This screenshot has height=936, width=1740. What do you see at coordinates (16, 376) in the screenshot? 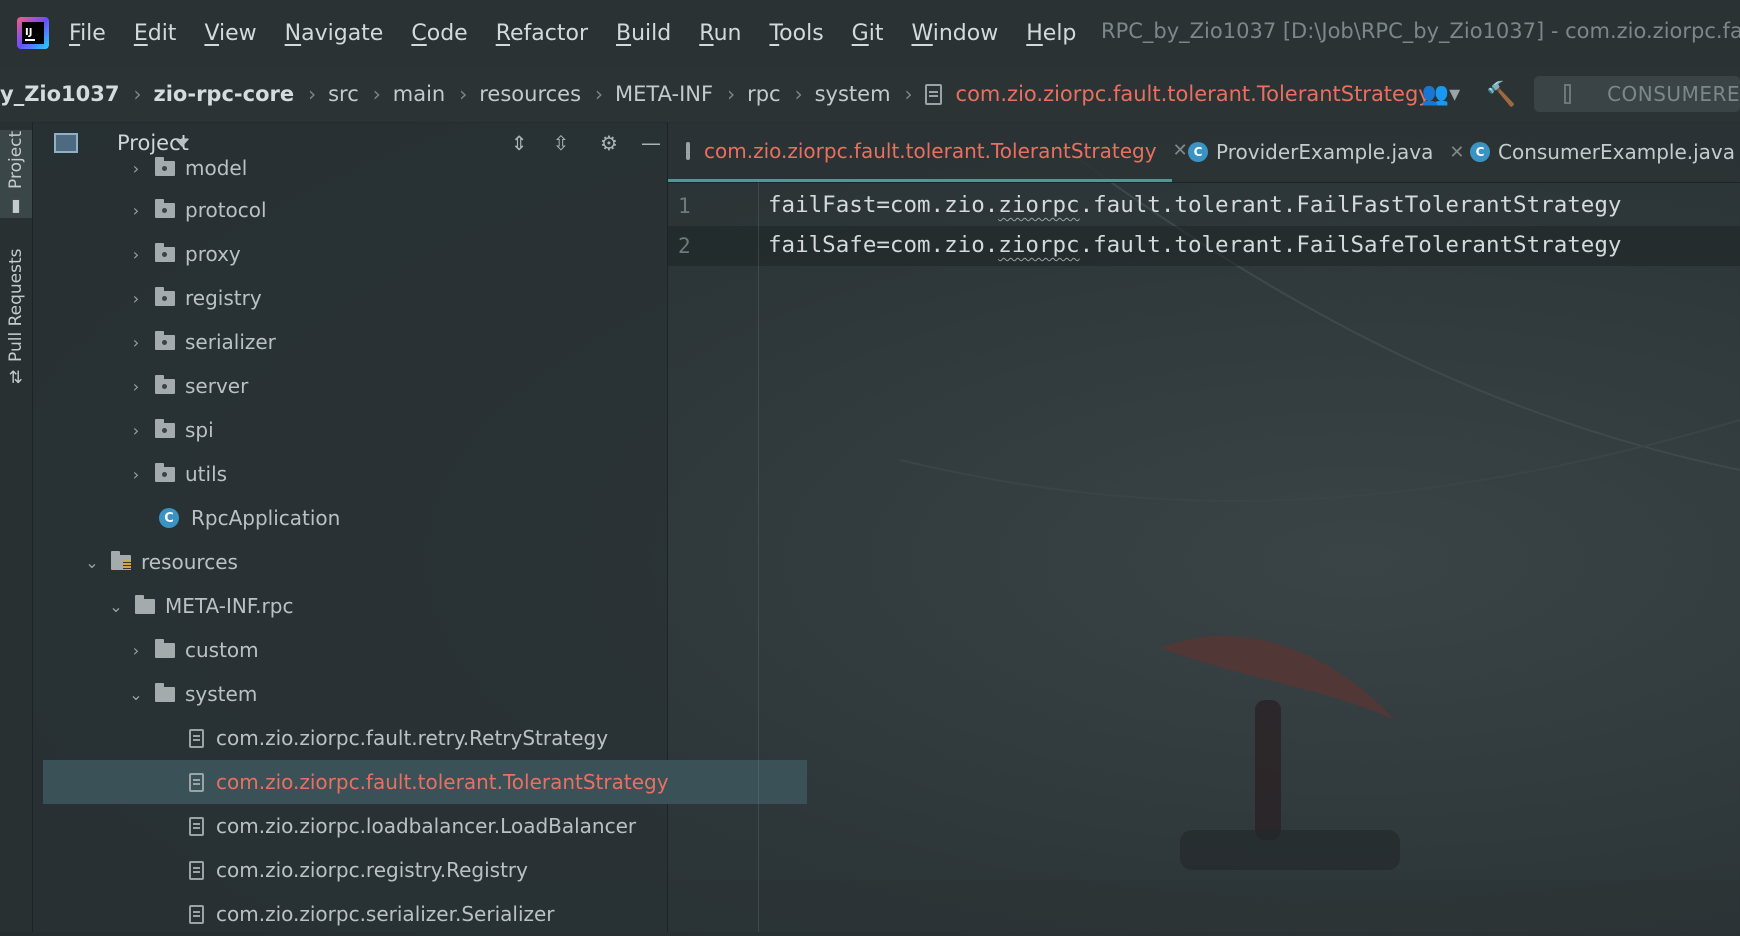
I see `pull-request-icon: ⇄` at bounding box center [16, 376].